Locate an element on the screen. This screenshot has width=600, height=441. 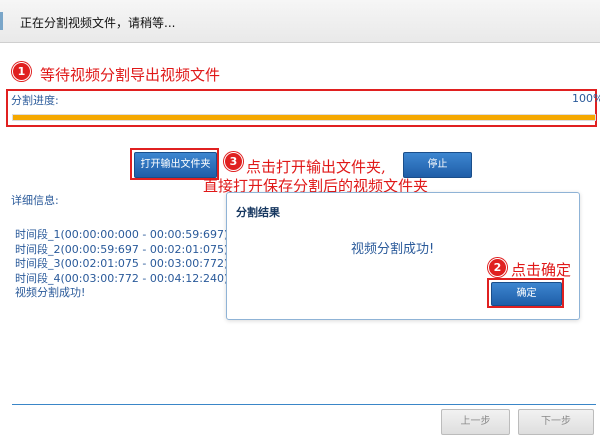
annotation-1-badge: 1 is located at coordinates (21, 71).